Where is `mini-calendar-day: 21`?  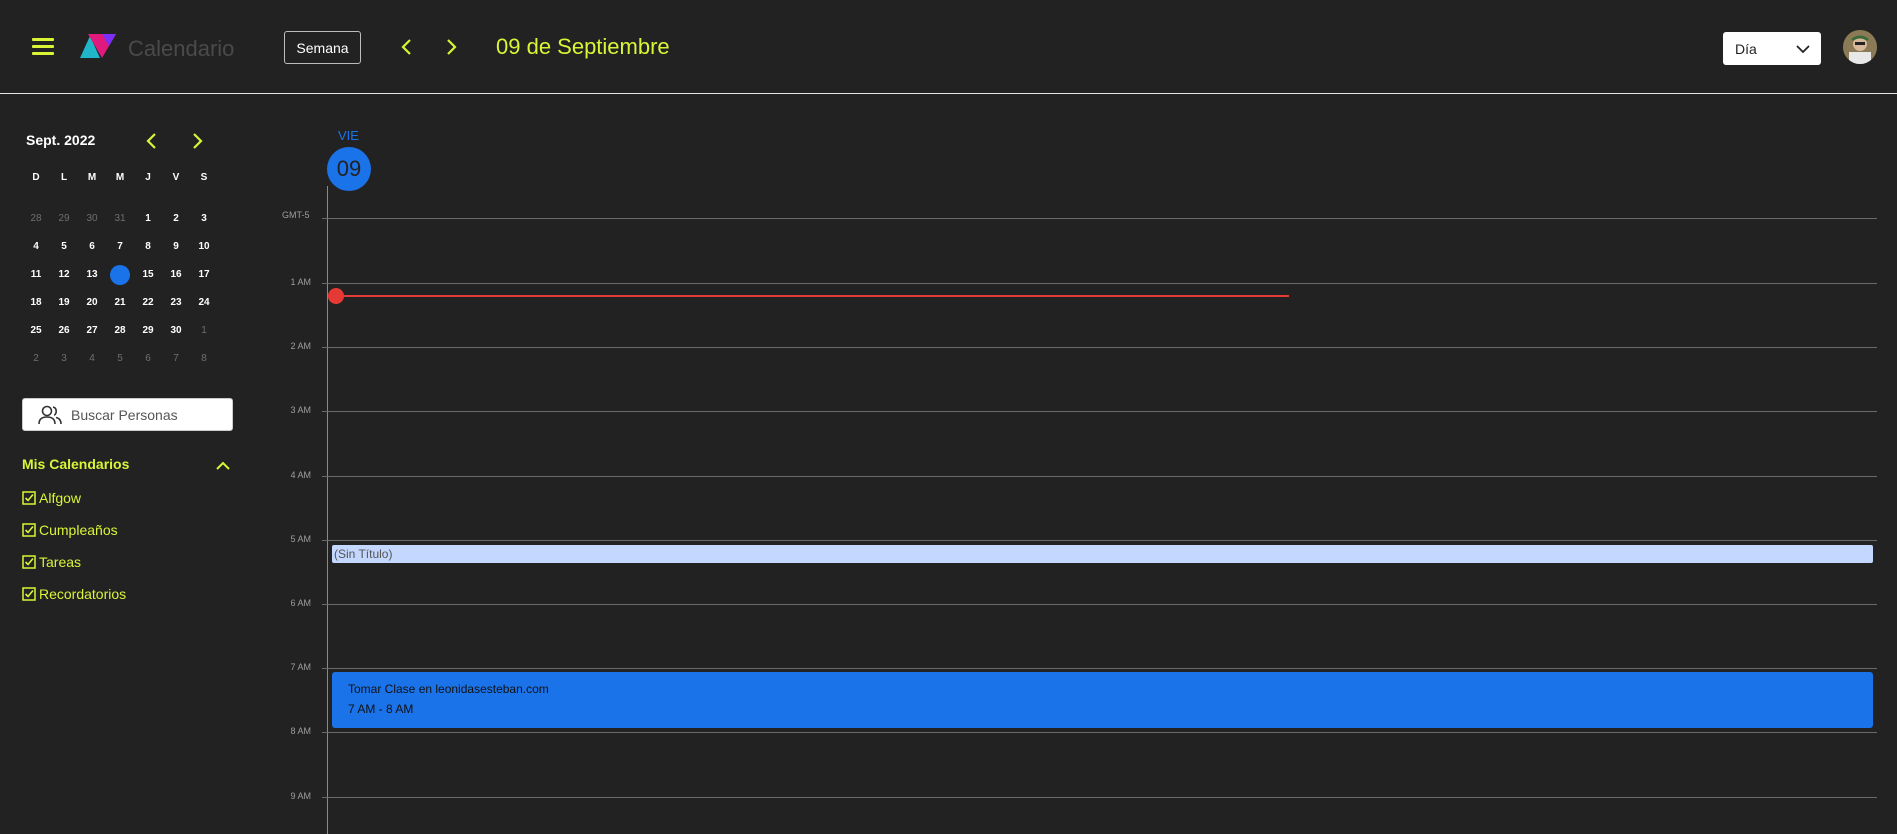
mini-calendar-day: 21 is located at coordinates (120, 303).